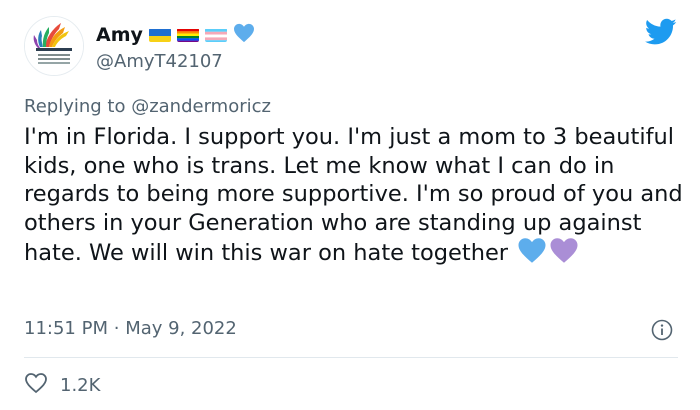 The image size is (700, 410). I want to click on avatar, so click(54, 46).